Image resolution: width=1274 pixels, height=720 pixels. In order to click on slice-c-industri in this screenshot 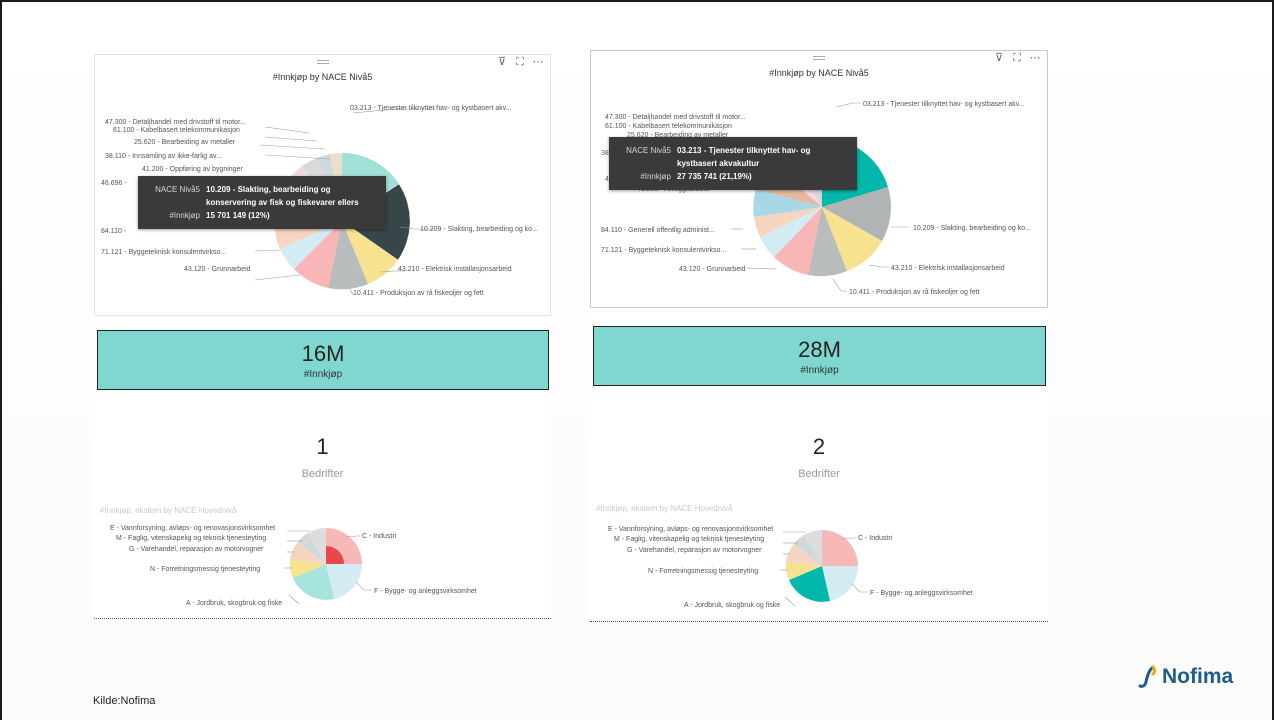, I will do `click(840, 548)`.